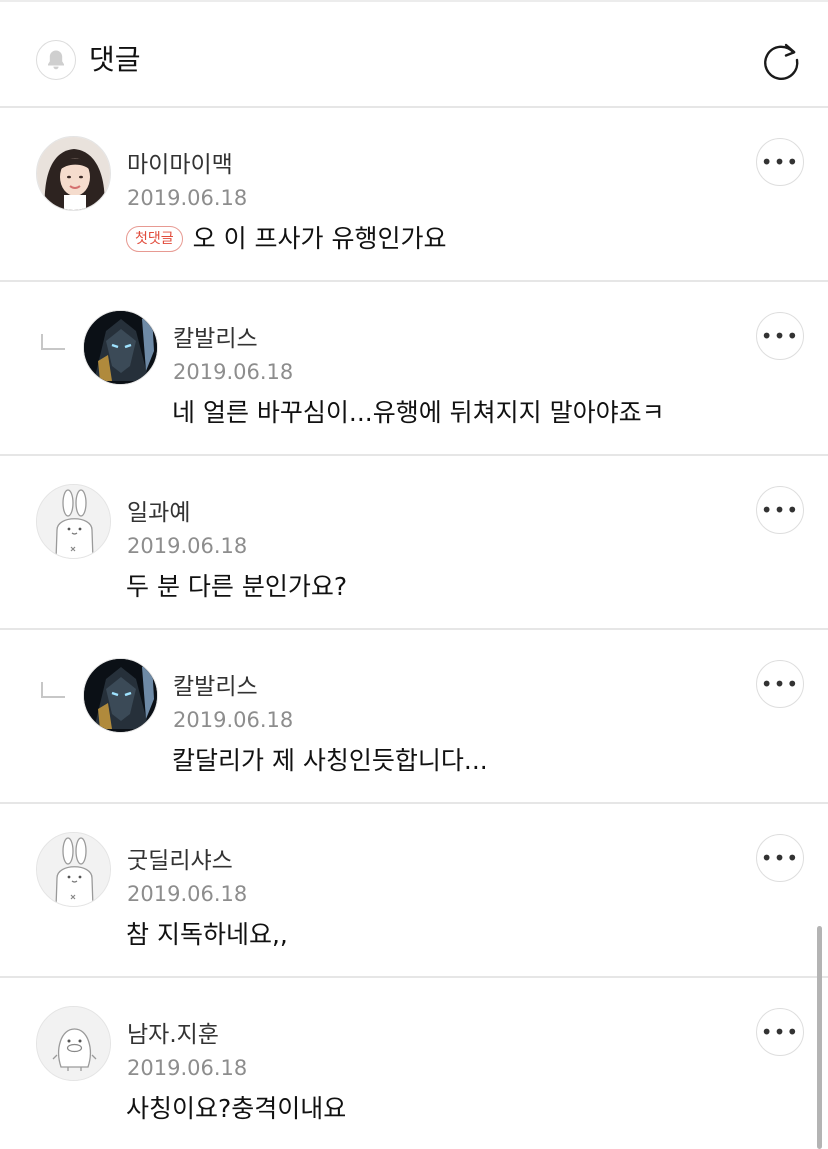  What do you see at coordinates (414, 55) in the screenshot?
I see `comments-header: 댓글` at bounding box center [414, 55].